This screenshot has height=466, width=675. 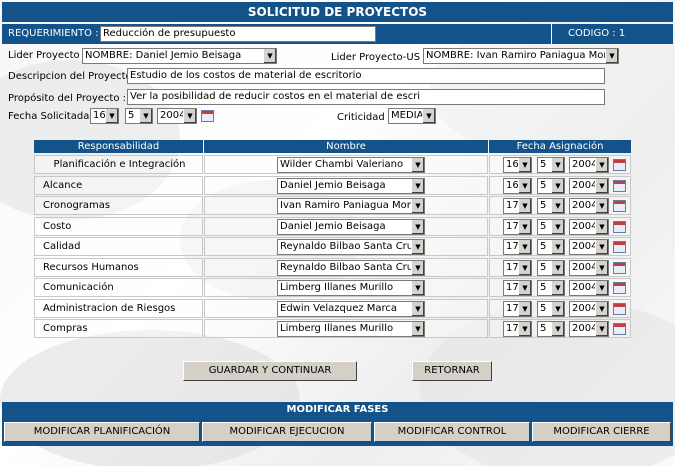 I want to click on nombre-value: Limberg Illanes Murillo, so click(x=337, y=328).